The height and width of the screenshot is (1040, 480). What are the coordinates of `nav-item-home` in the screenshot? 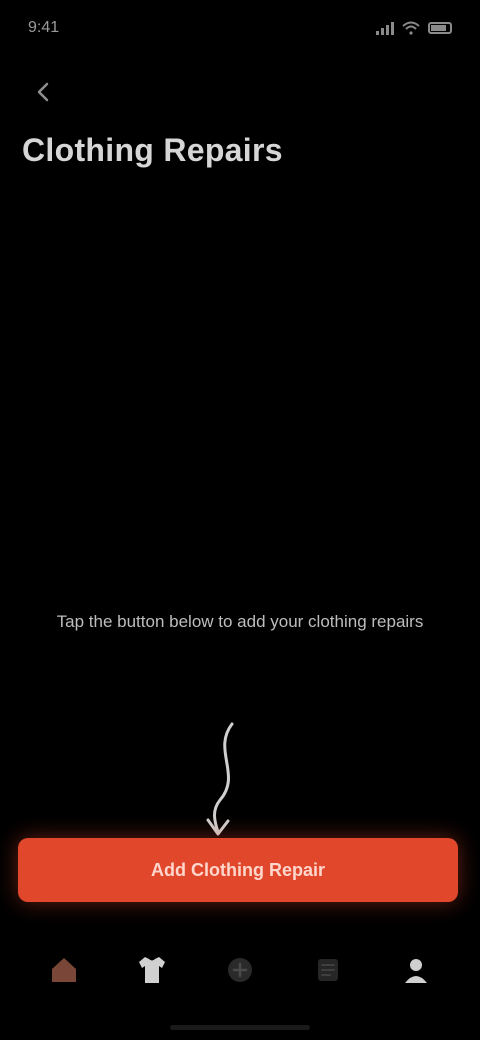 It's located at (64, 970).